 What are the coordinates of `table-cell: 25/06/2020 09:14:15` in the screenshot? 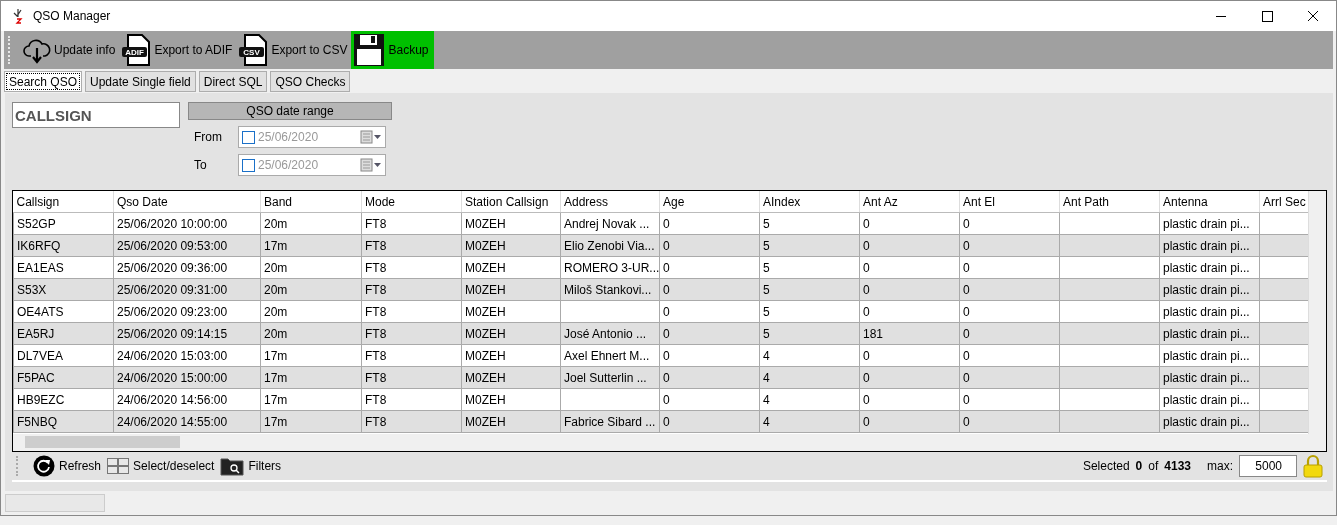 It's located at (187, 333).